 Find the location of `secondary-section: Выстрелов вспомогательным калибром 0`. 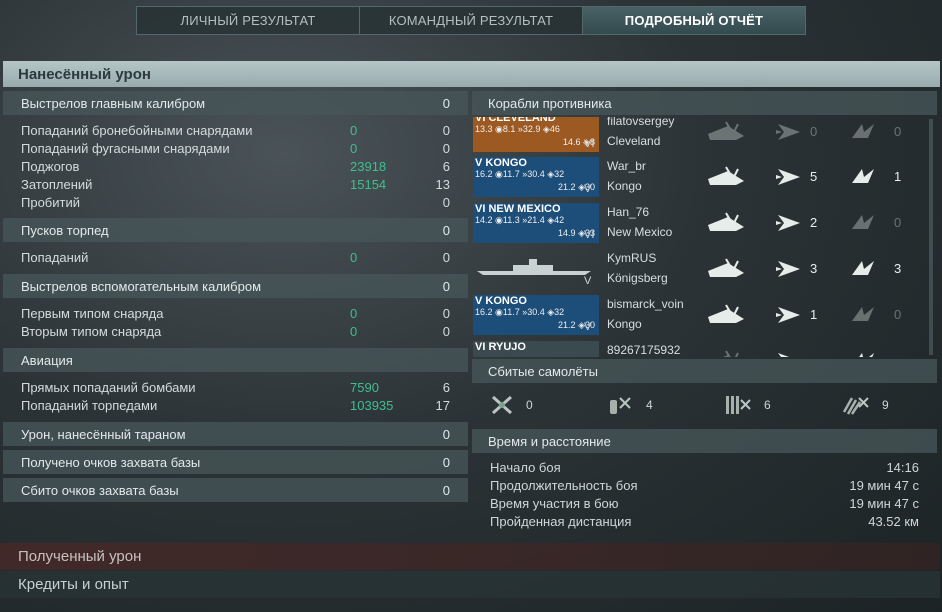

secondary-section: Выстрелов вспомогательным калибром 0 is located at coordinates (235, 286).